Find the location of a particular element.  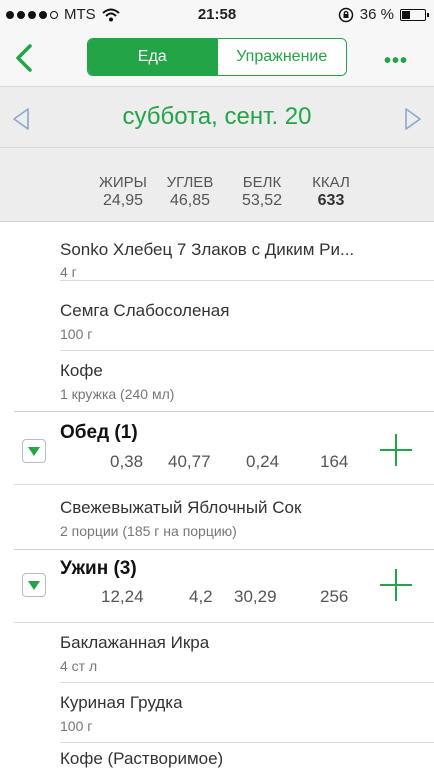

food-item-serving: 4 г is located at coordinates (68, 272).